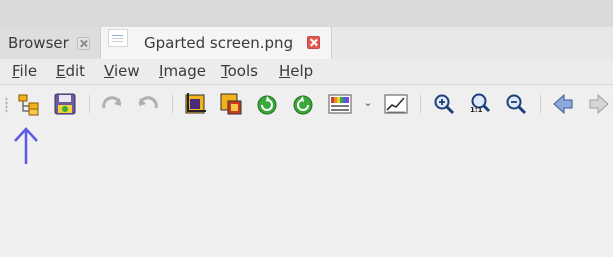 This screenshot has height=257, width=613. I want to click on save-icon, so click(65, 104).